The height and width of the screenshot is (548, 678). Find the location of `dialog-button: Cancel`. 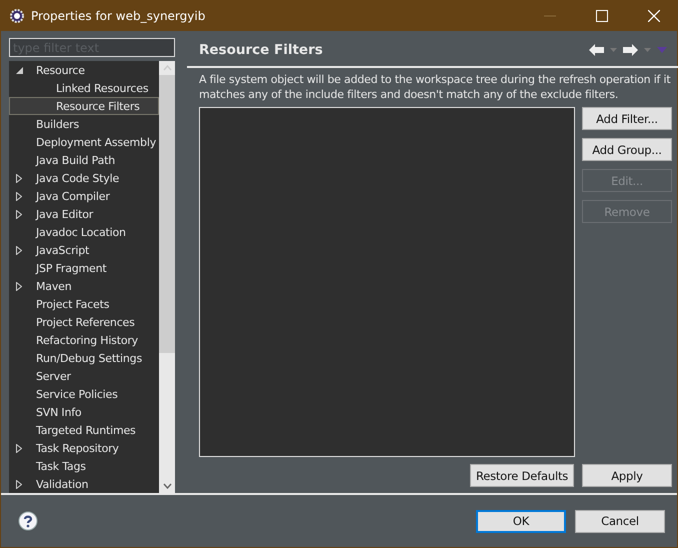

dialog-button: Cancel is located at coordinates (620, 521).